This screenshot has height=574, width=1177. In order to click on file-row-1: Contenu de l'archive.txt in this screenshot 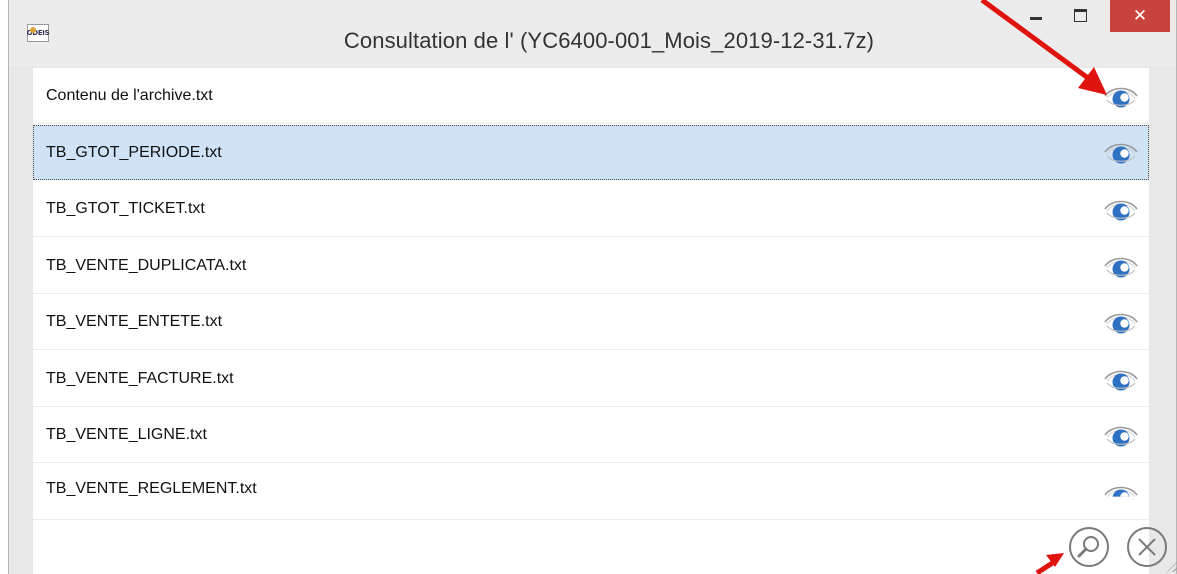, I will do `click(591, 96)`.